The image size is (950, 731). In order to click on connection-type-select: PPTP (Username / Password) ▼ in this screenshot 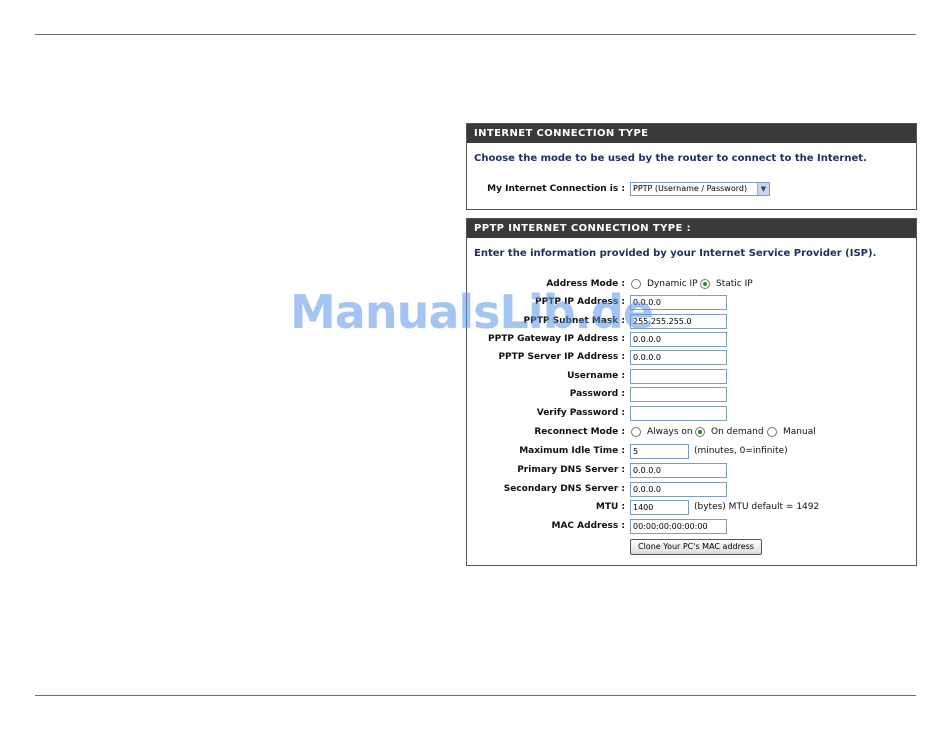, I will do `click(700, 189)`.